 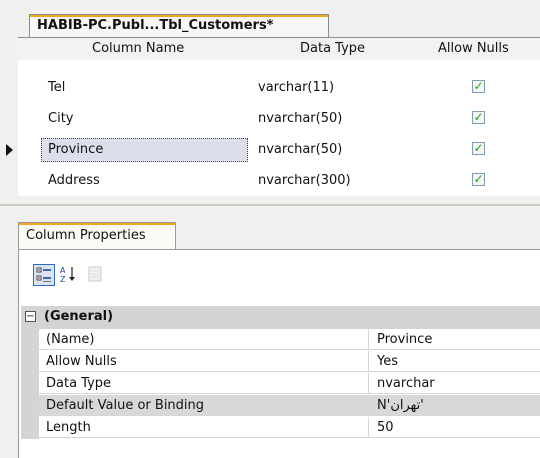 What do you see at coordinates (204, 383) in the screenshot?
I see `property-name: Data Type` at bounding box center [204, 383].